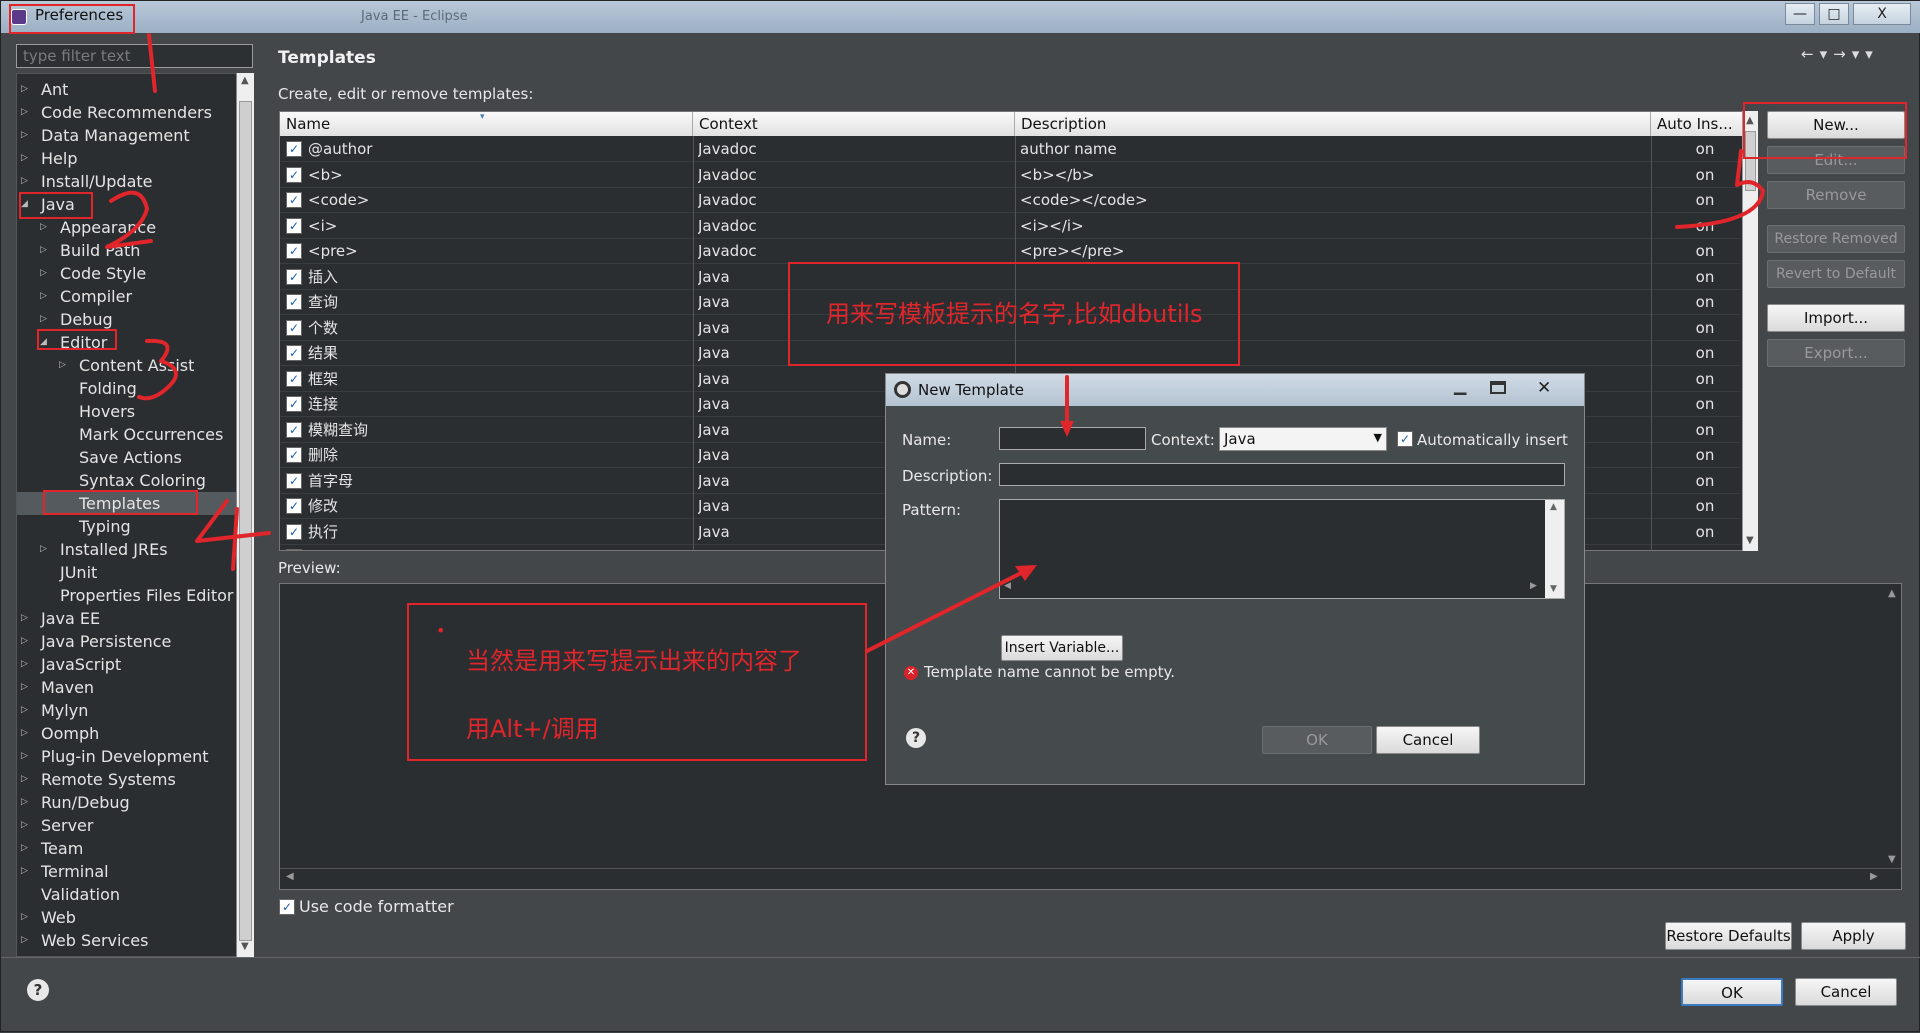  What do you see at coordinates (152, 63) in the screenshot?
I see `handwritten-one` at bounding box center [152, 63].